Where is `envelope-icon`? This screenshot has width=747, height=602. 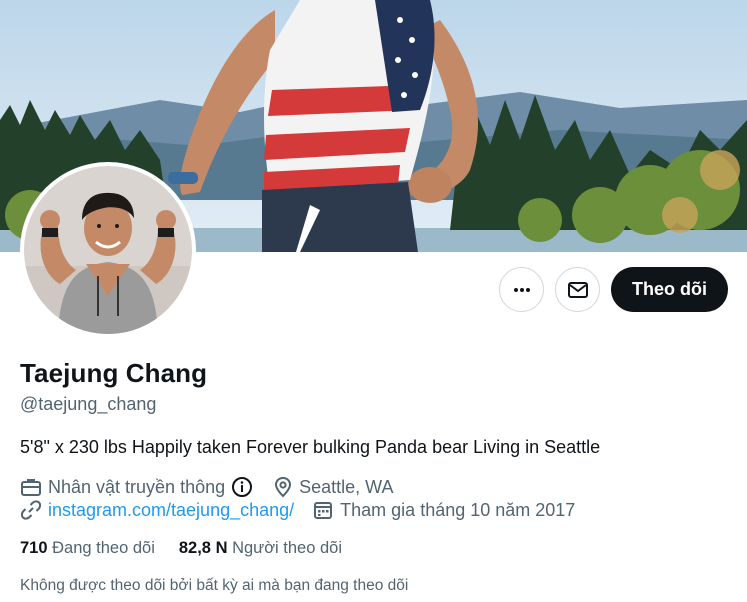
envelope-icon is located at coordinates (577, 289).